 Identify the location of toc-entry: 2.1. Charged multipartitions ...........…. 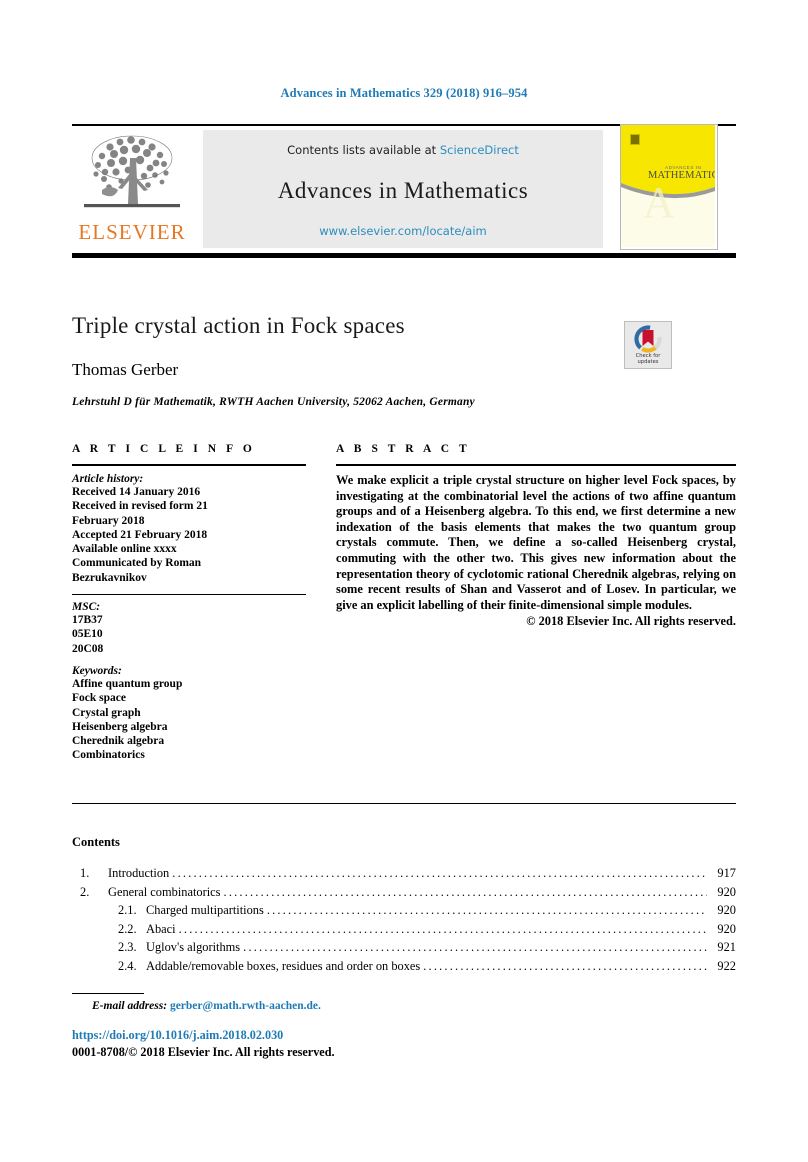
(404, 910).